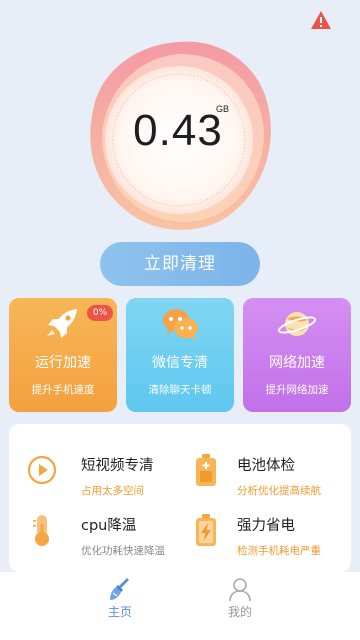 This screenshot has width=360, height=640. I want to click on feature-title: 强力省电, so click(266, 526).